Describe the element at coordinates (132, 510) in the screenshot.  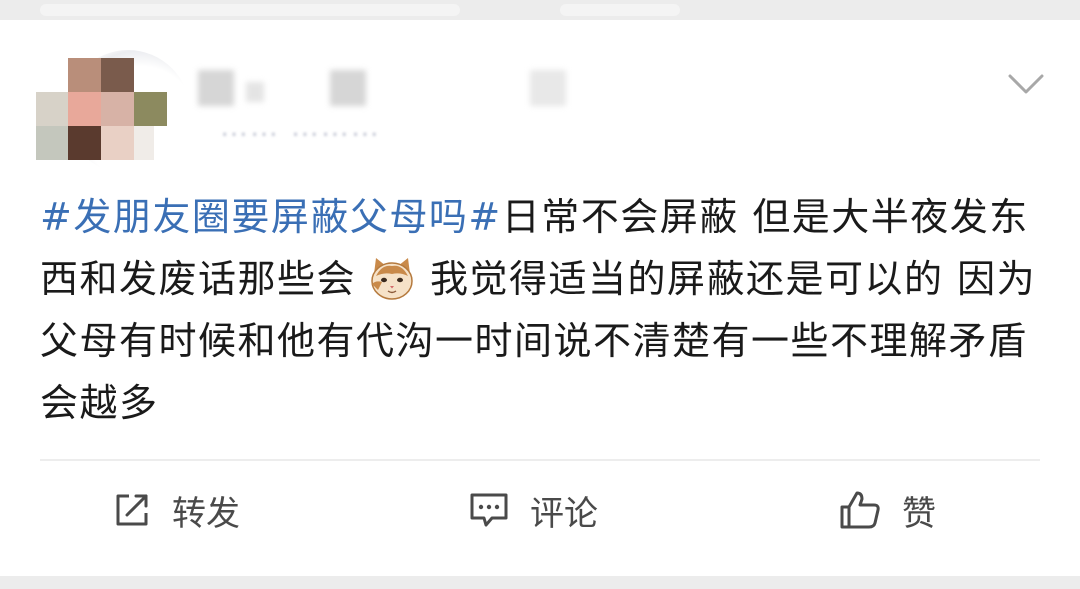
I see `repost-icon` at that location.